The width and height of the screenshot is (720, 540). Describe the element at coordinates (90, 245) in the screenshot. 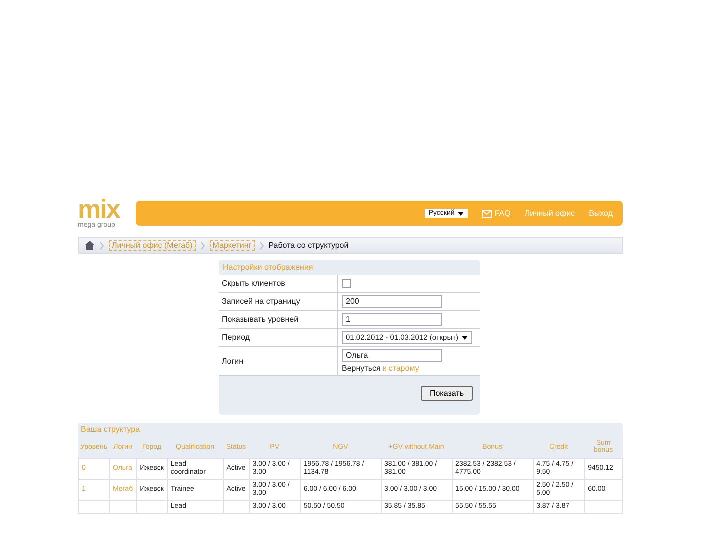

I see `home-icon` at that location.